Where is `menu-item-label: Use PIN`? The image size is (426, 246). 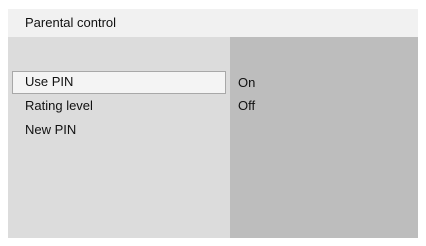
menu-item-label: Use PIN is located at coordinates (49, 81).